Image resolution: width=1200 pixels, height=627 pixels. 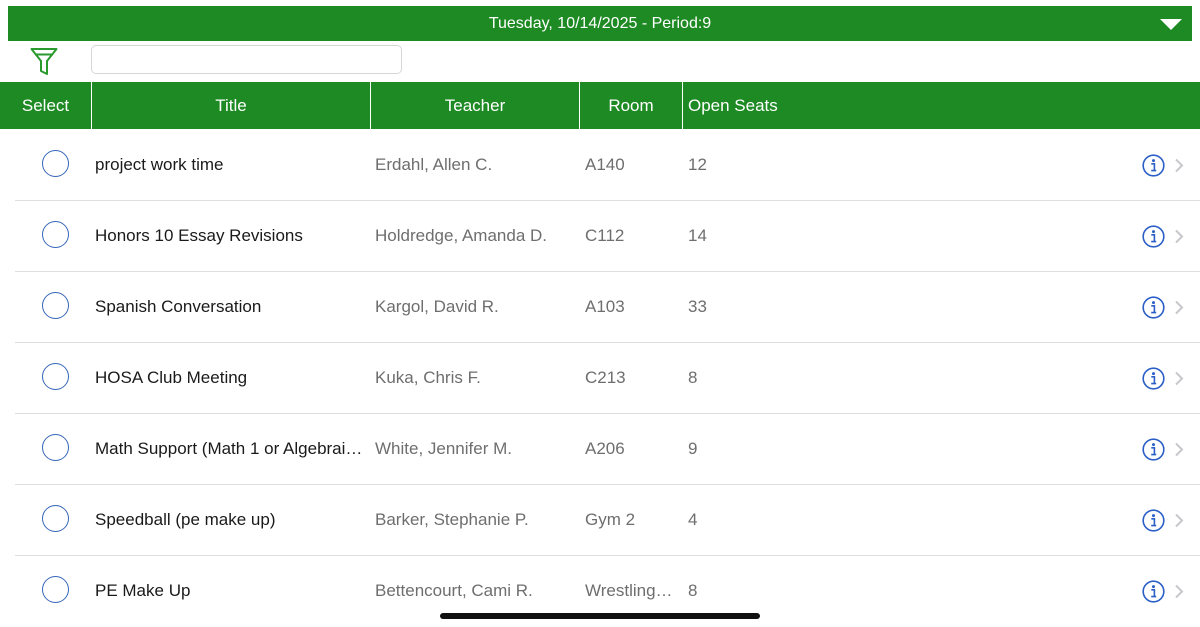 What do you see at coordinates (605, 448) in the screenshot?
I see `row-room: A206` at bounding box center [605, 448].